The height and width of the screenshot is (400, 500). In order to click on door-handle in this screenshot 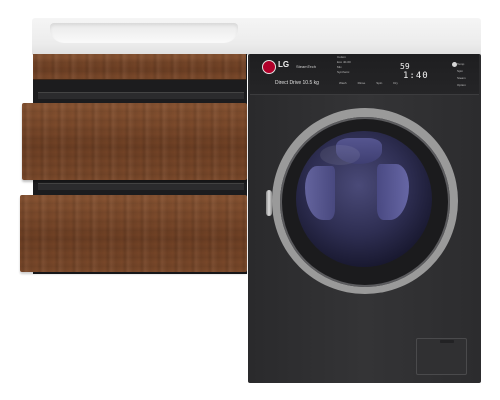, I will do `click(269, 203)`.